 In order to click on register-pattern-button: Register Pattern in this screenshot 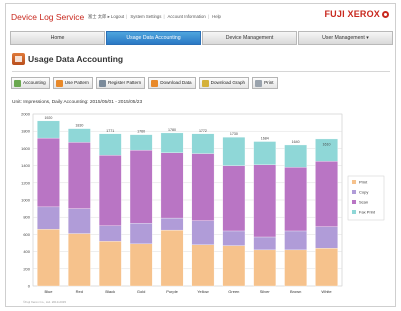, I will do `click(121, 83)`.